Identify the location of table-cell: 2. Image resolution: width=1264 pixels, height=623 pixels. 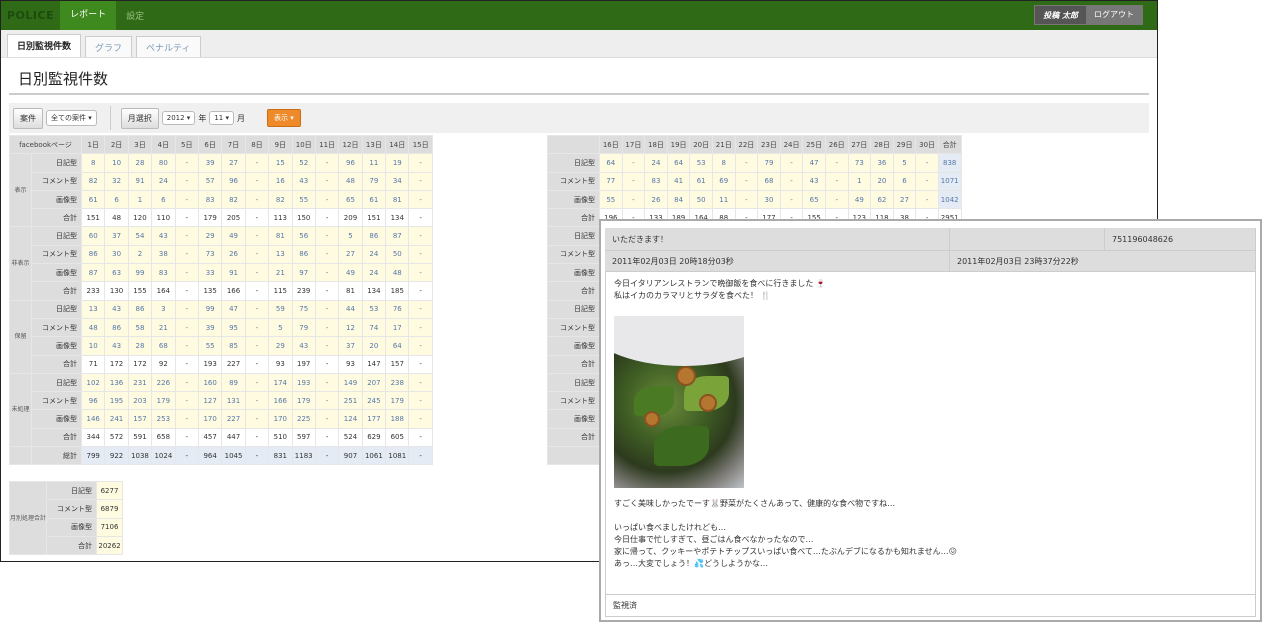
(140, 254).